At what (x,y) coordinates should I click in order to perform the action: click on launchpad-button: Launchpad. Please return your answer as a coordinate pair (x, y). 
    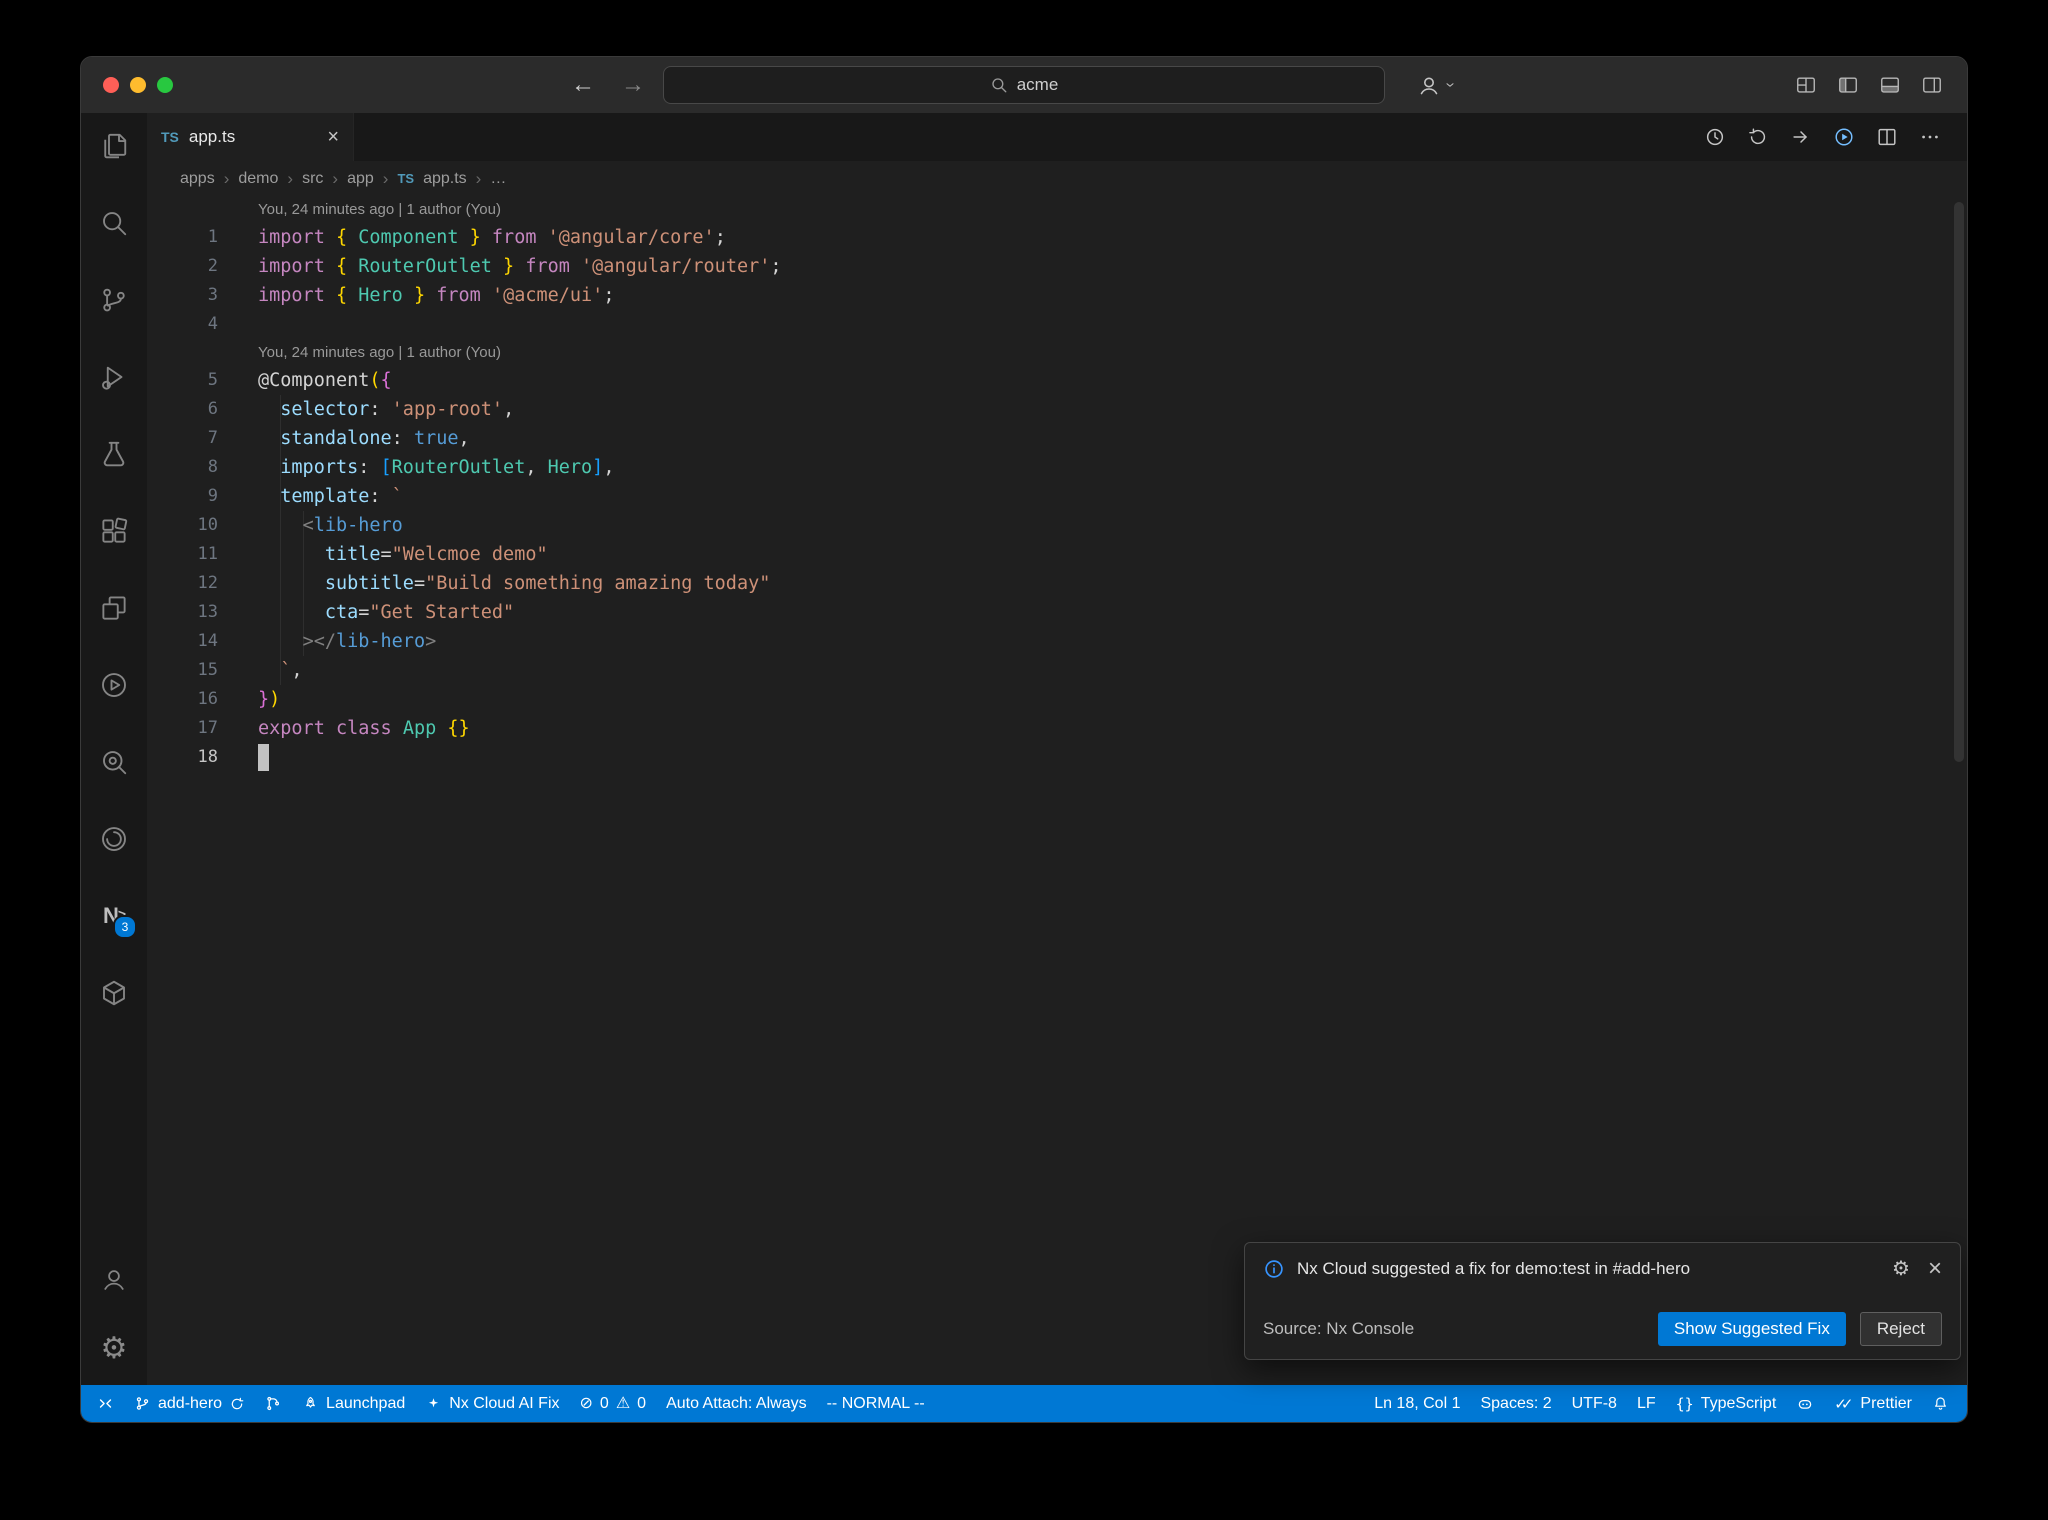
    Looking at the image, I should click on (353, 1403).